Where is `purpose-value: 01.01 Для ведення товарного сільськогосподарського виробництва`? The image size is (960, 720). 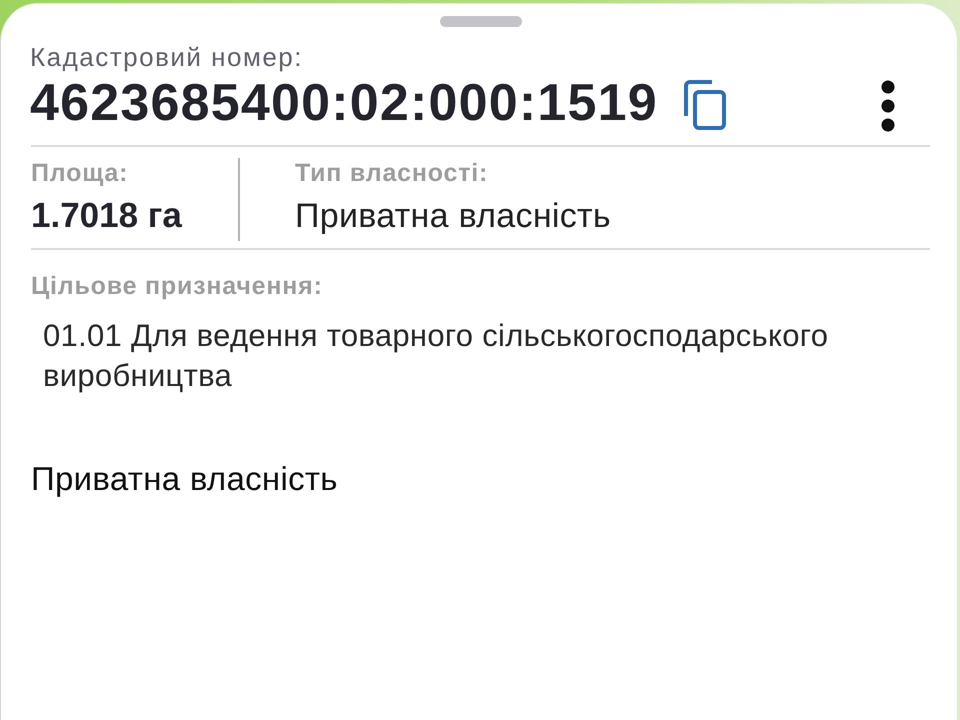 purpose-value: 01.01 Для ведення товарного сільськогосподарського виробництва is located at coordinates (436, 356).